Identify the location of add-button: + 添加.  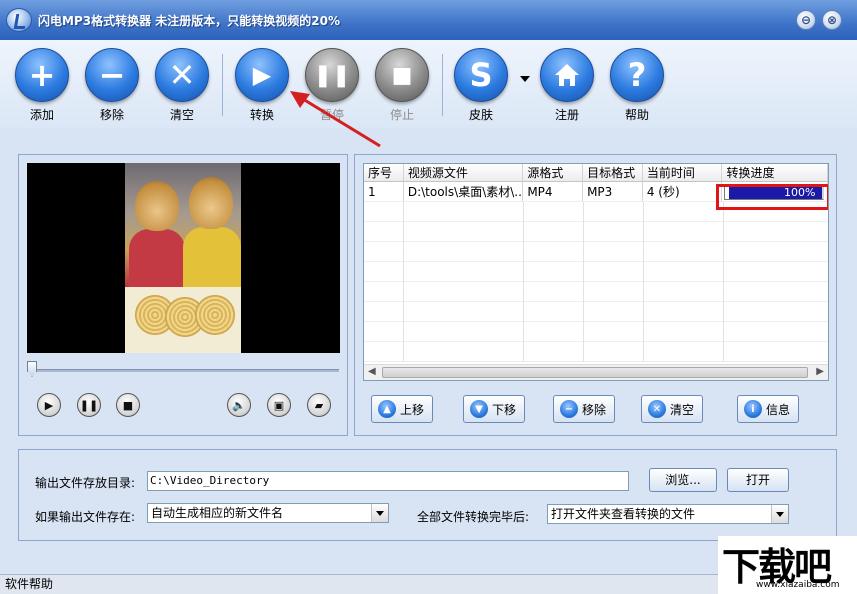
(42, 86).